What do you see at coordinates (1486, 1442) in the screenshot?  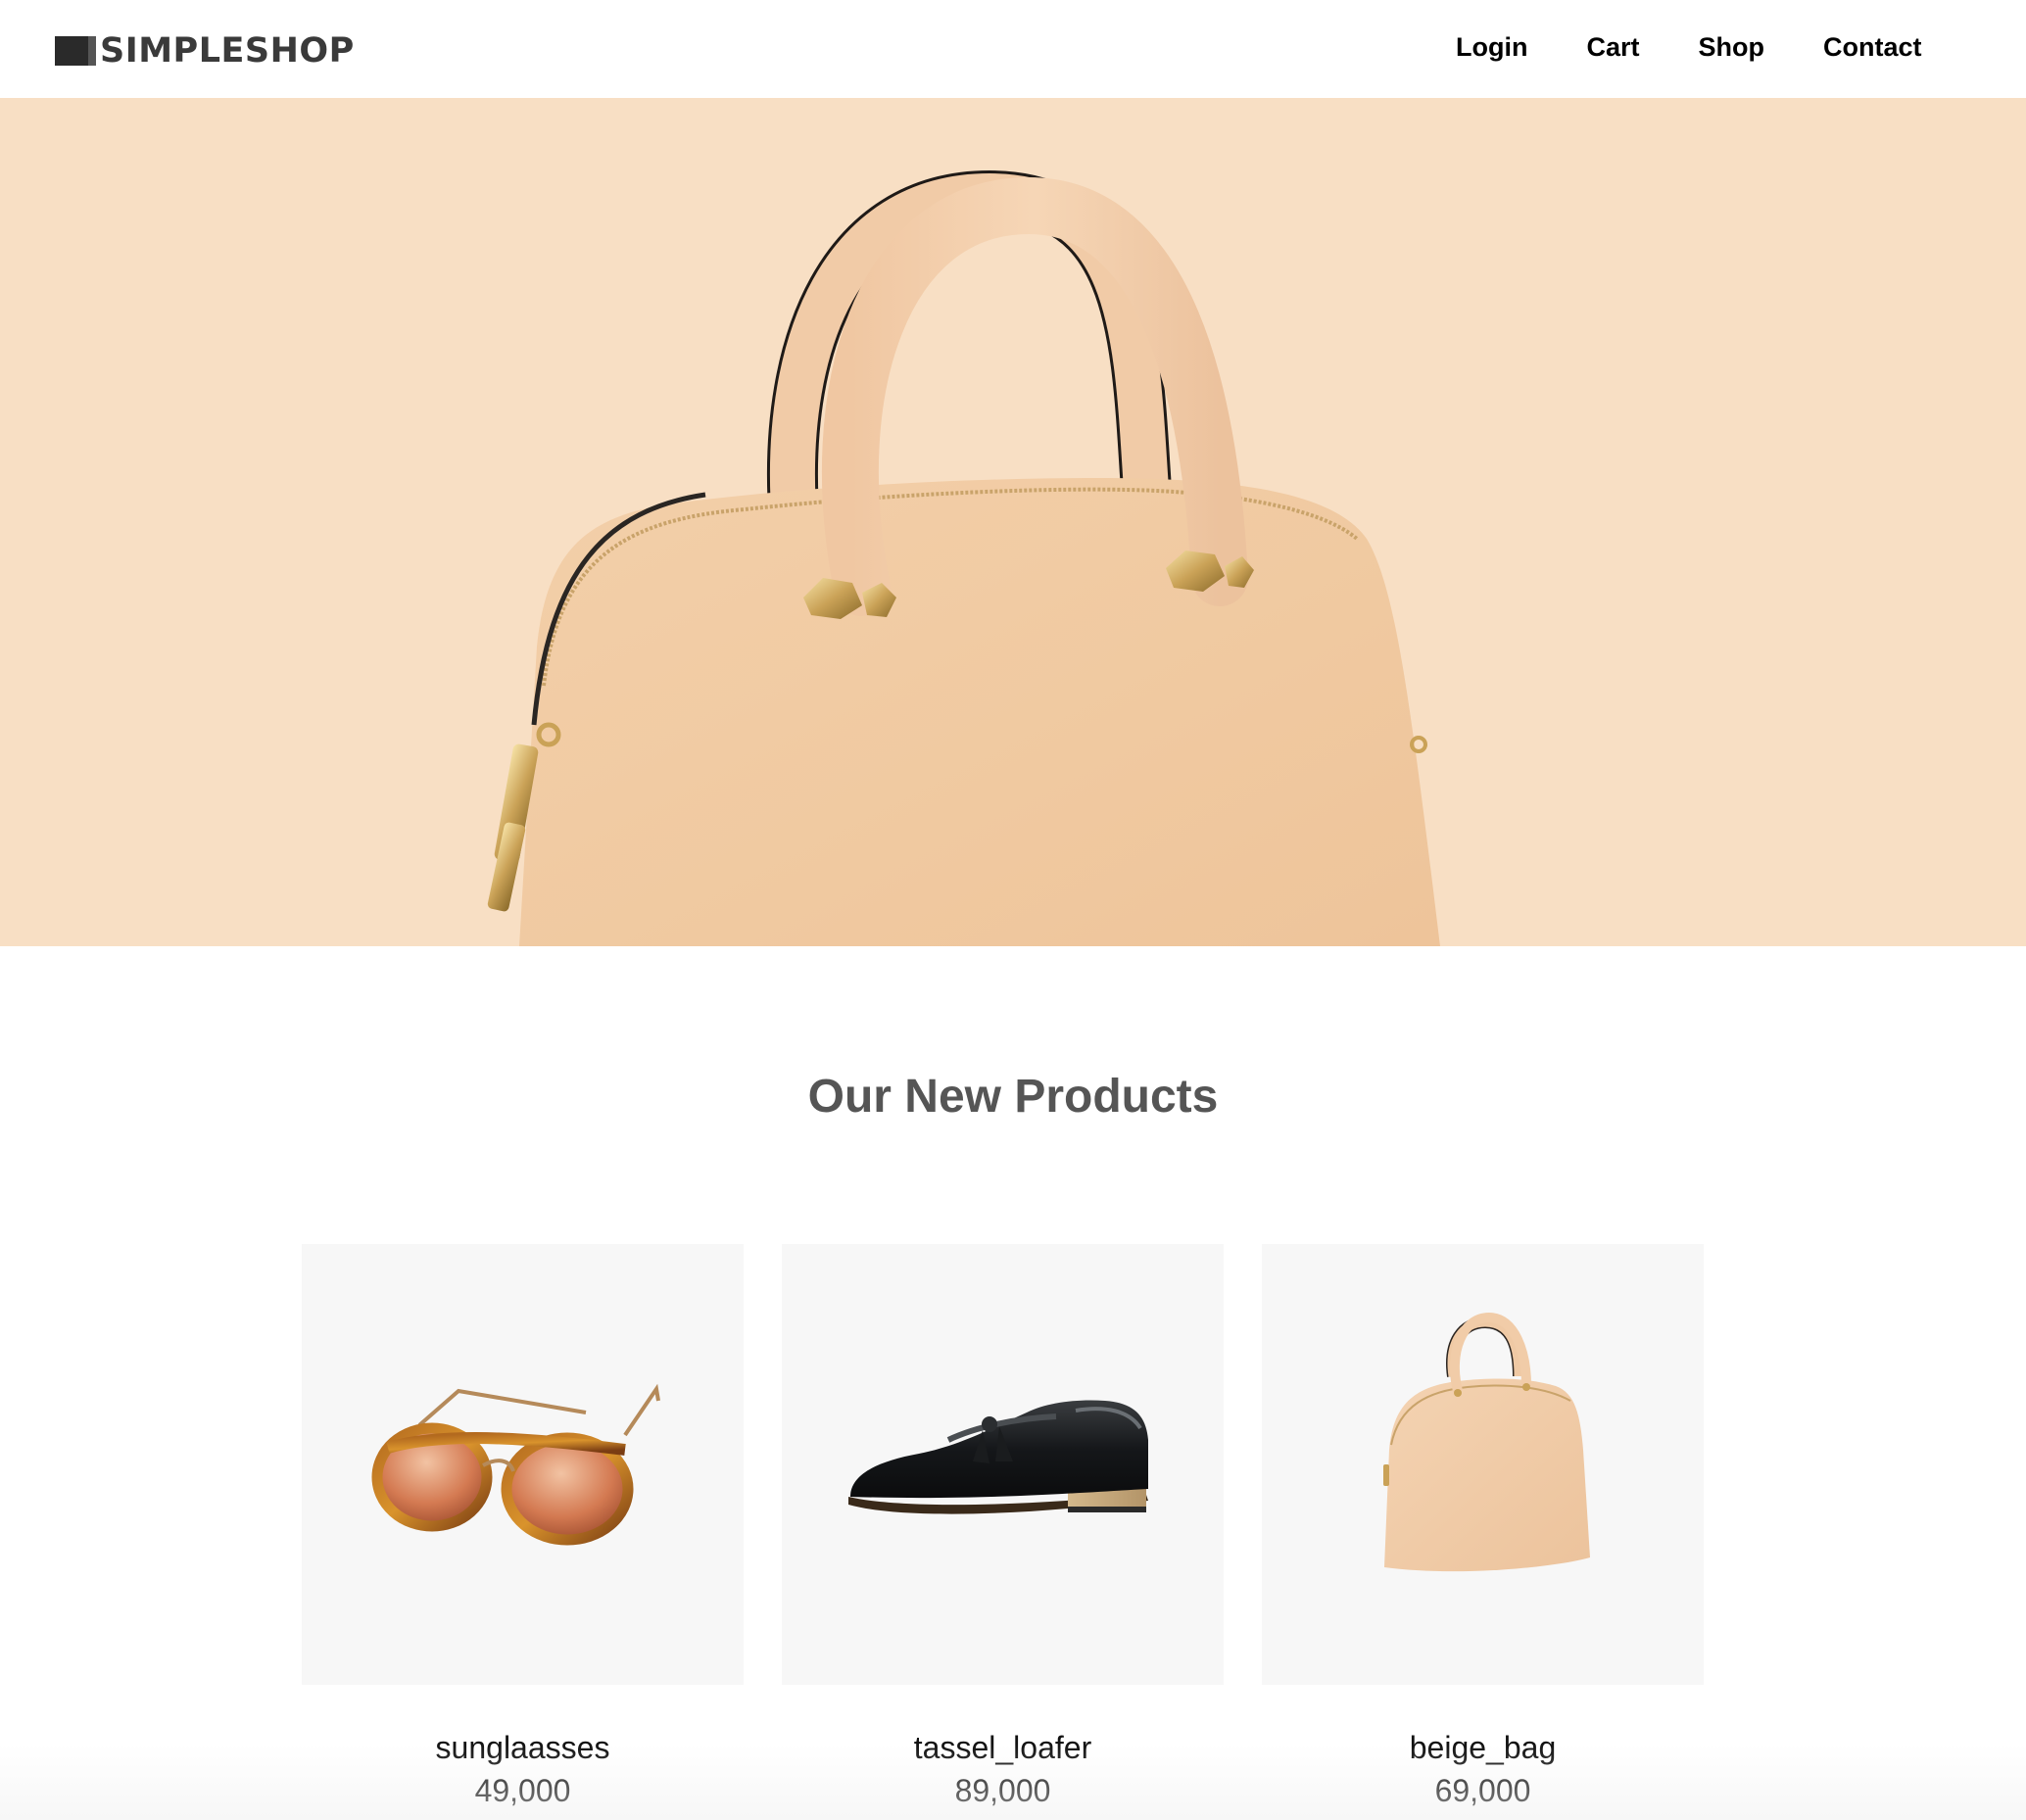 I see `handbag-icon` at bounding box center [1486, 1442].